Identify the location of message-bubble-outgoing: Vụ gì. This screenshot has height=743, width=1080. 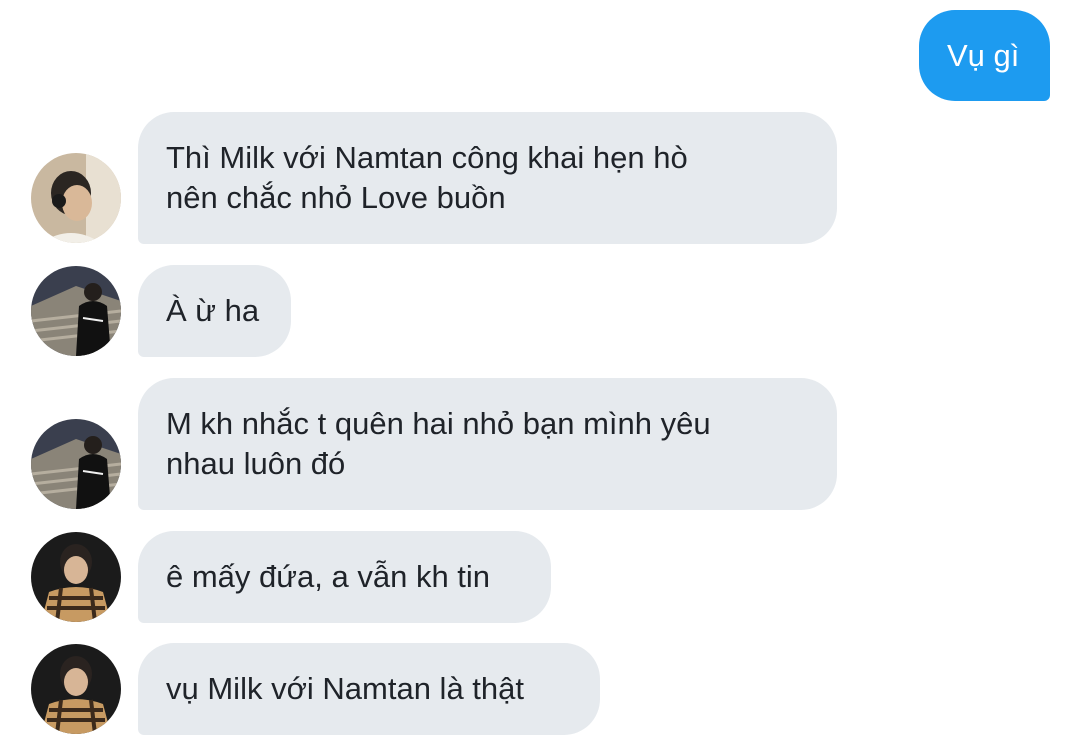
(984, 55).